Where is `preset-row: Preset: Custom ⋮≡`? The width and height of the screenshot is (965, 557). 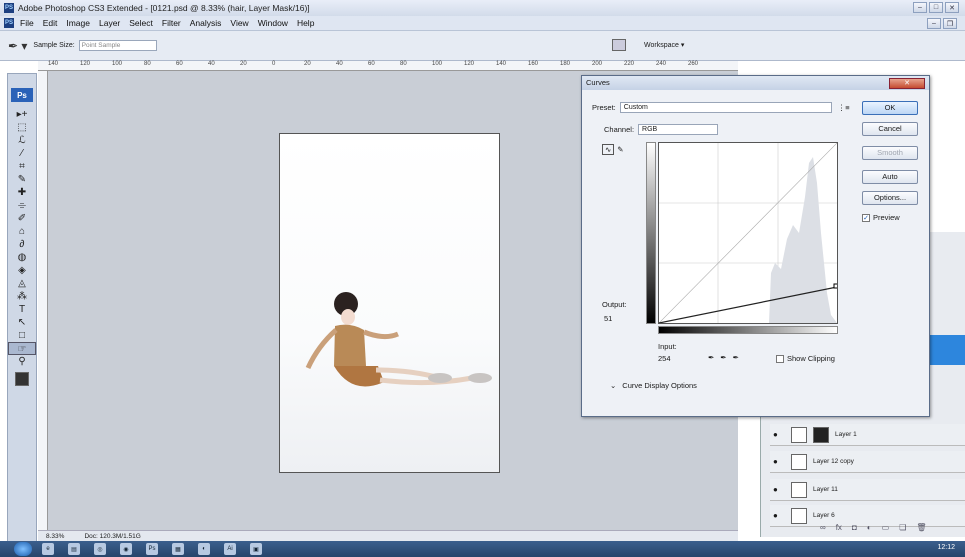 preset-row: Preset: Custom ⋮≡ is located at coordinates (721, 107).